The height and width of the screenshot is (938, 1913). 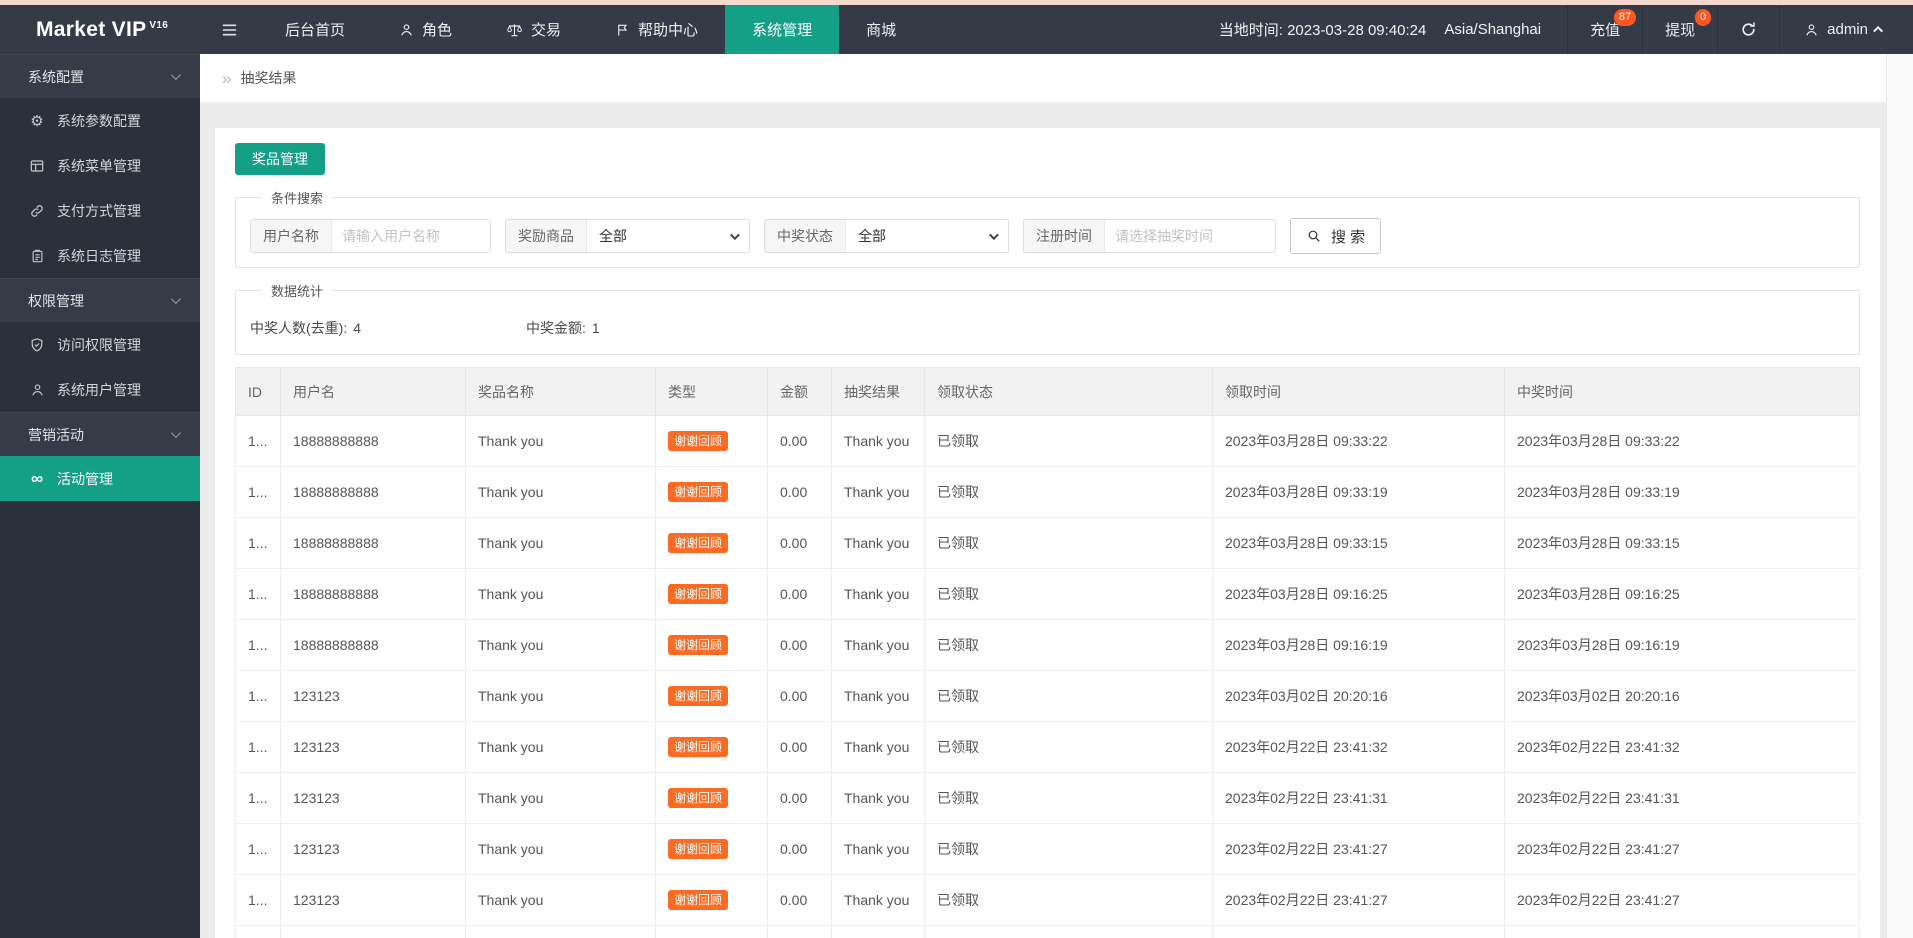 What do you see at coordinates (1358, 696) in the screenshot?
I see `cell-claim-time: 2023年03月02日 20:20:16` at bounding box center [1358, 696].